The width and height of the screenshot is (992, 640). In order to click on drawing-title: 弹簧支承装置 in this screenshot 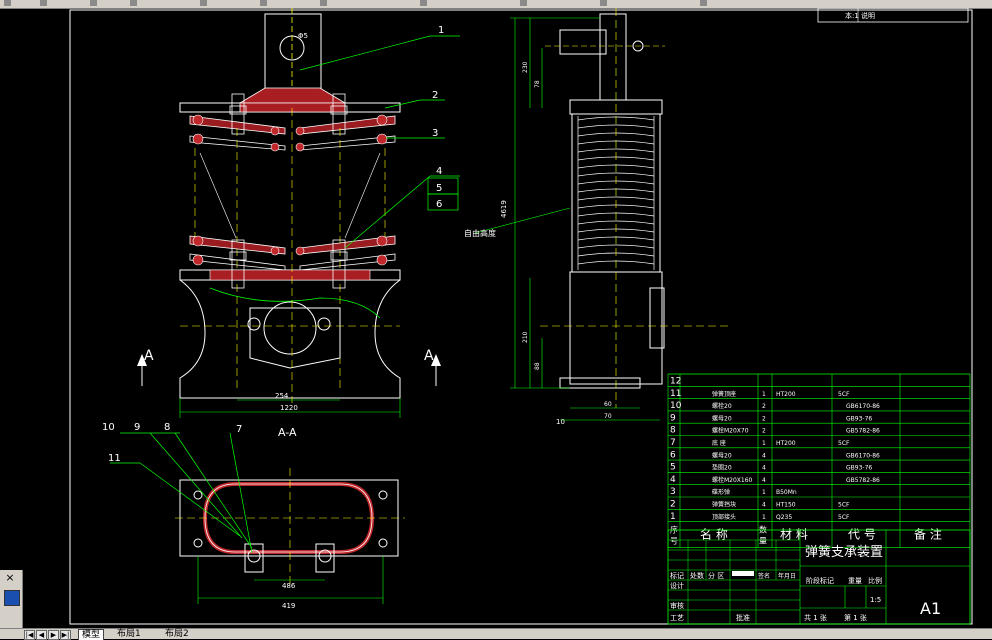, I will do `click(844, 552)`.